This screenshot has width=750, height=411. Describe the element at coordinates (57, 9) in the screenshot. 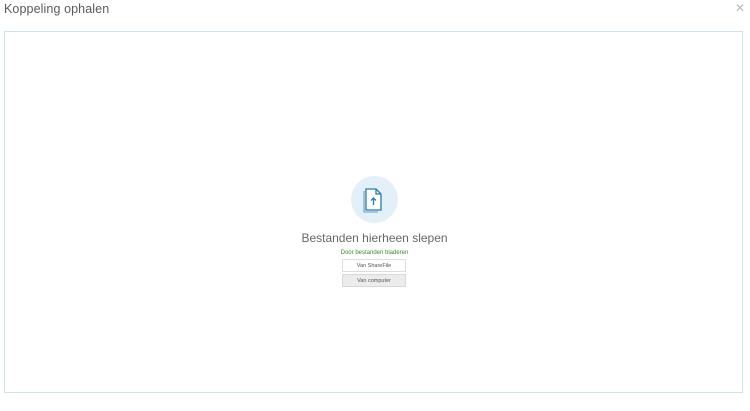

I see `dialog-title: Koppeling ophalen` at that location.